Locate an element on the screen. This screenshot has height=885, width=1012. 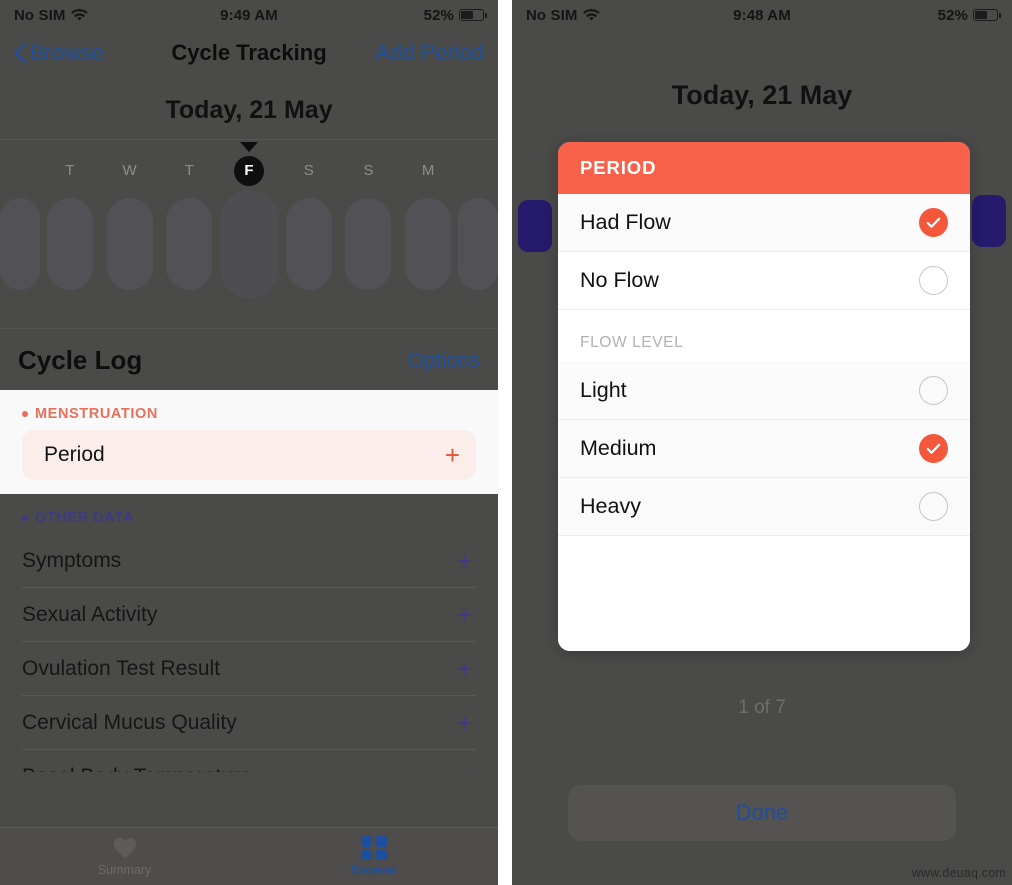
tab-summary: Summary is located at coordinates (124, 856).